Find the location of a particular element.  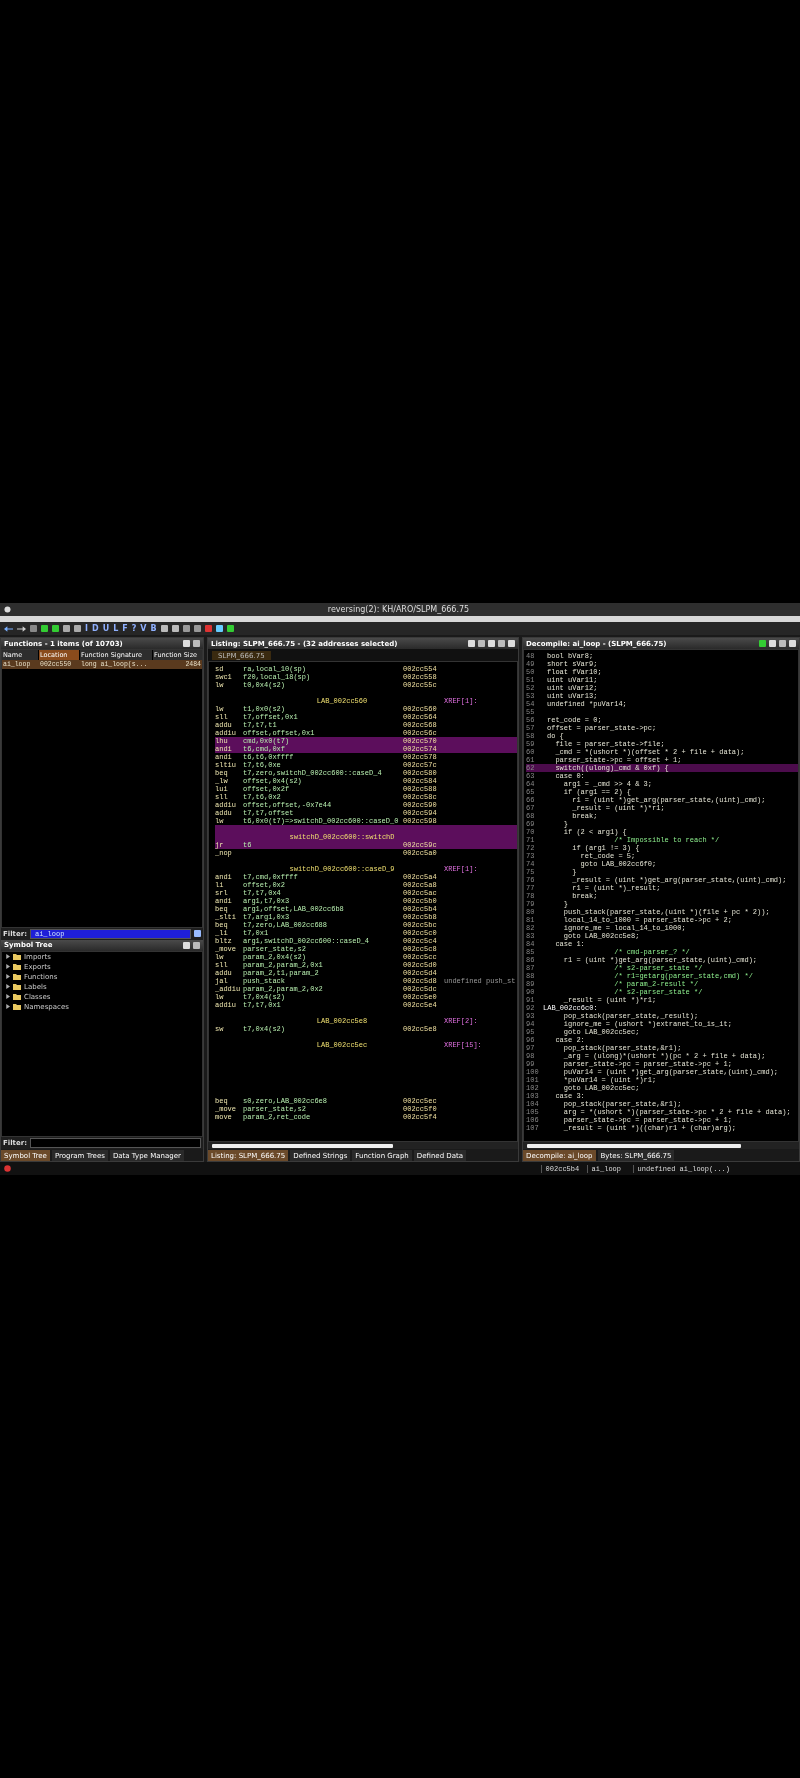

toolbar-letter-button: B is located at coordinates (153, 628).